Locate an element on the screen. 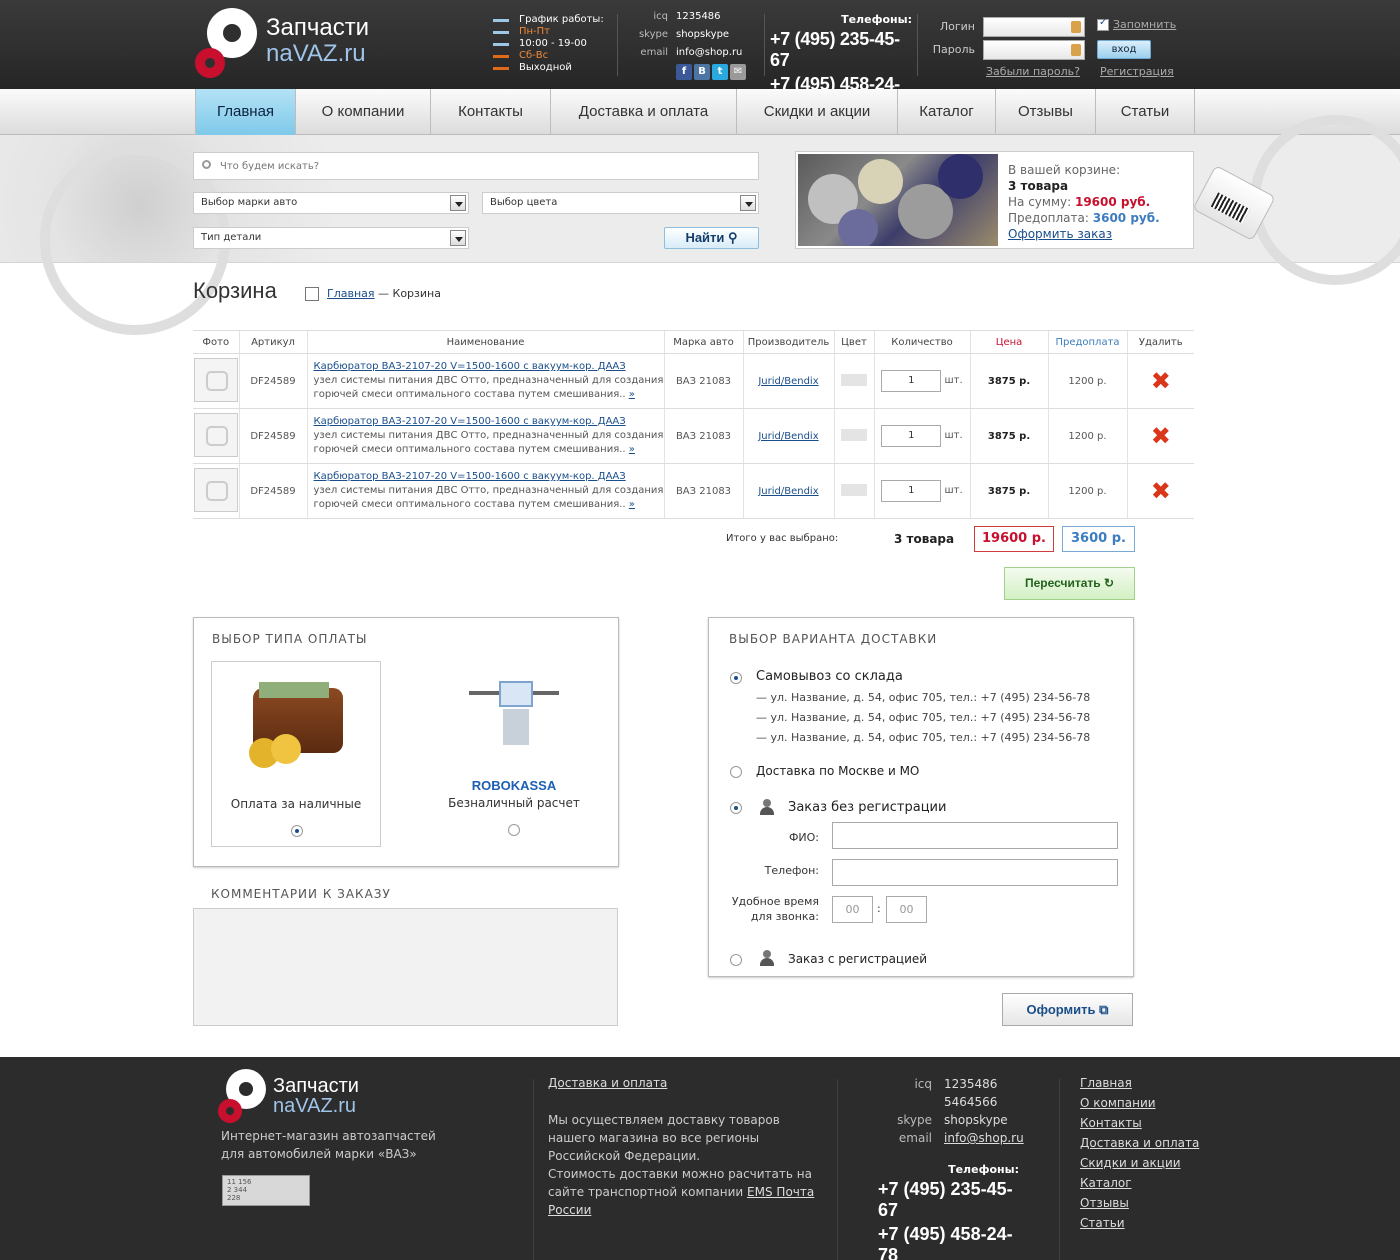 The width and height of the screenshot is (1400, 1260). unit-label: шт. is located at coordinates (953, 490).